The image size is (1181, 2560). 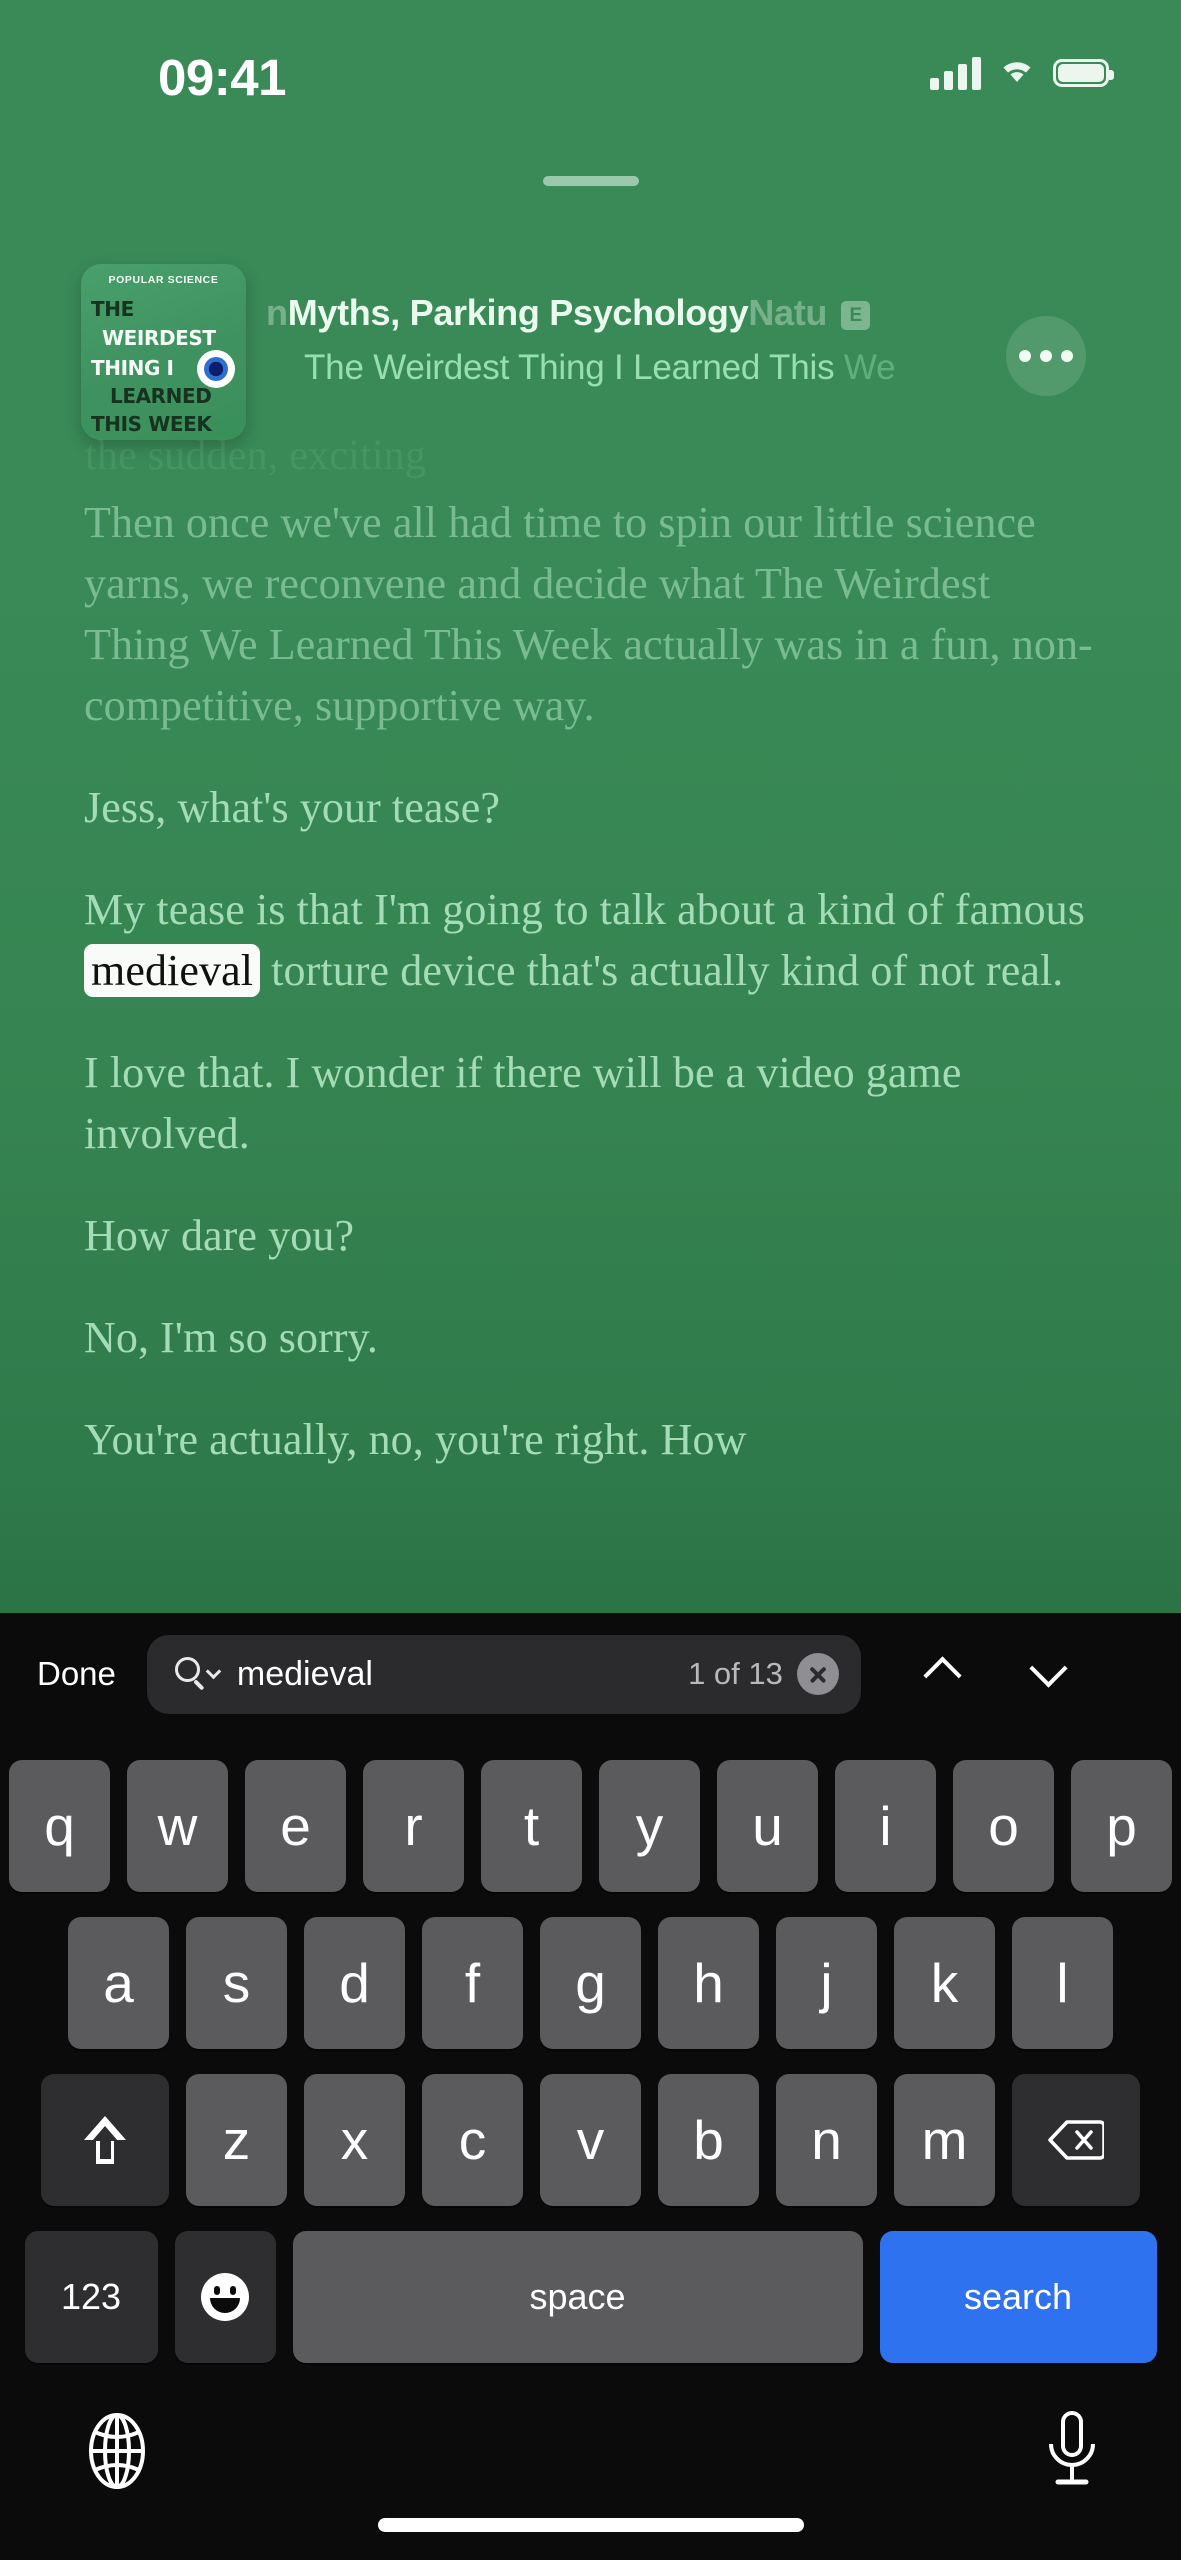 I want to click on more-options-button, so click(x=1046, y=356).